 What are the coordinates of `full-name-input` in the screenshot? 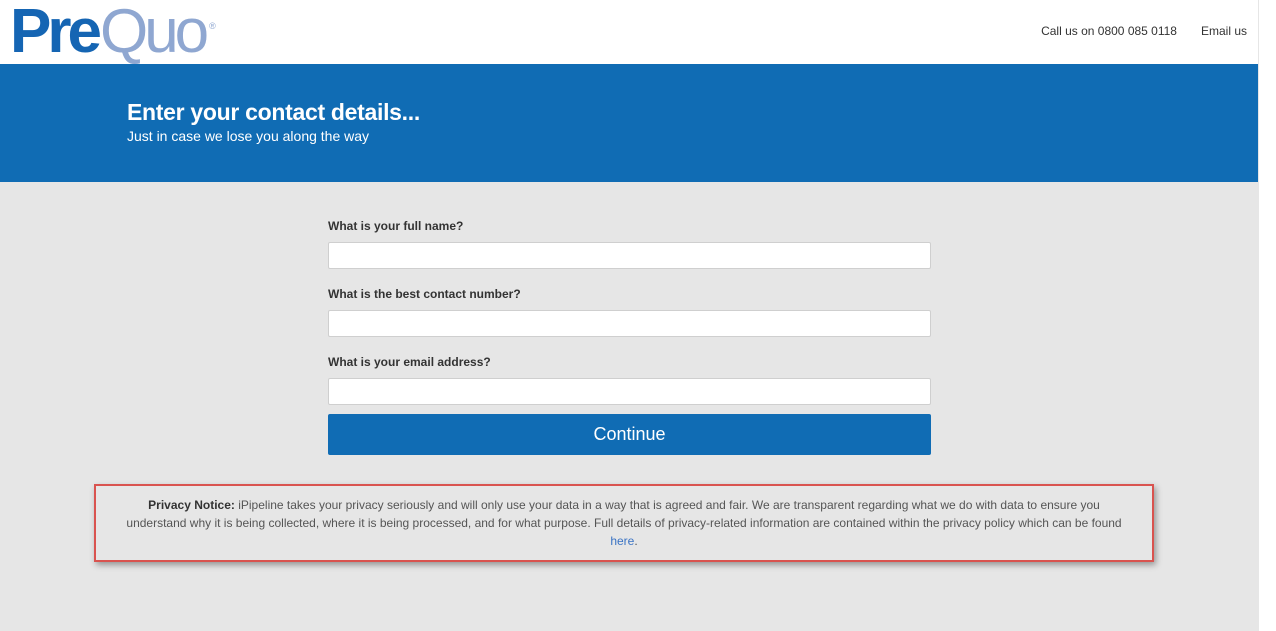 It's located at (629, 255).